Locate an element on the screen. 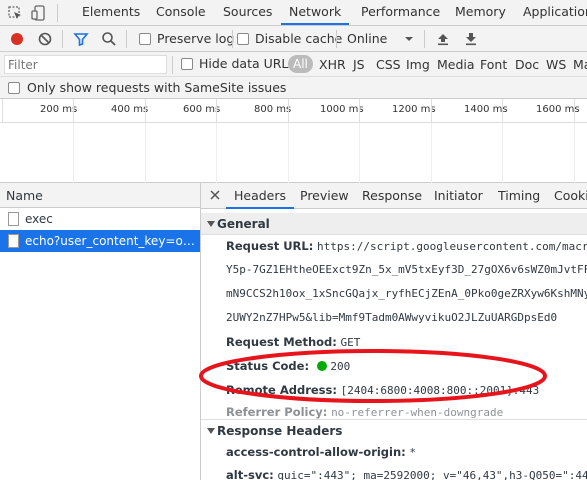  referrer-policy-key: Referrer Policy: is located at coordinates (277, 412).